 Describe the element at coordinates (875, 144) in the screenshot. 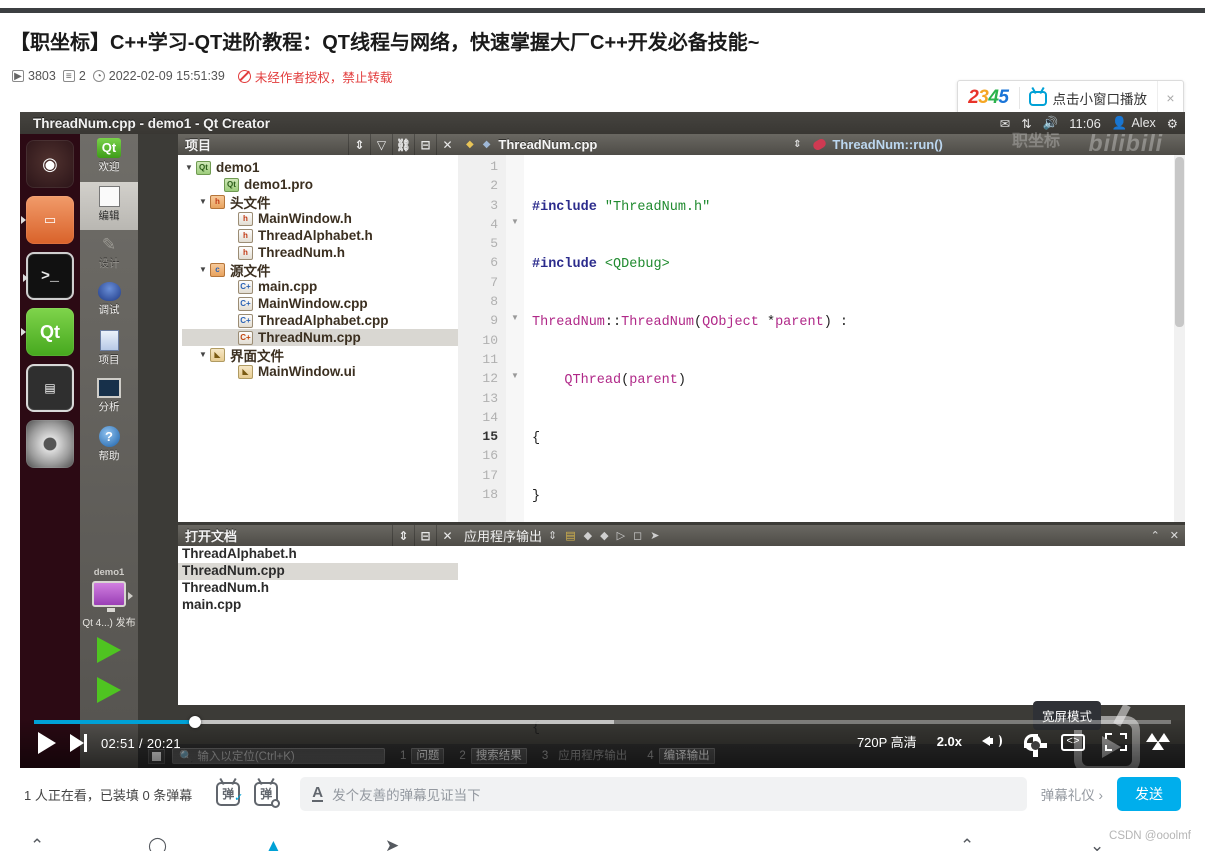

I see `editor-symbol-selector: ThreadNum::run()` at that location.